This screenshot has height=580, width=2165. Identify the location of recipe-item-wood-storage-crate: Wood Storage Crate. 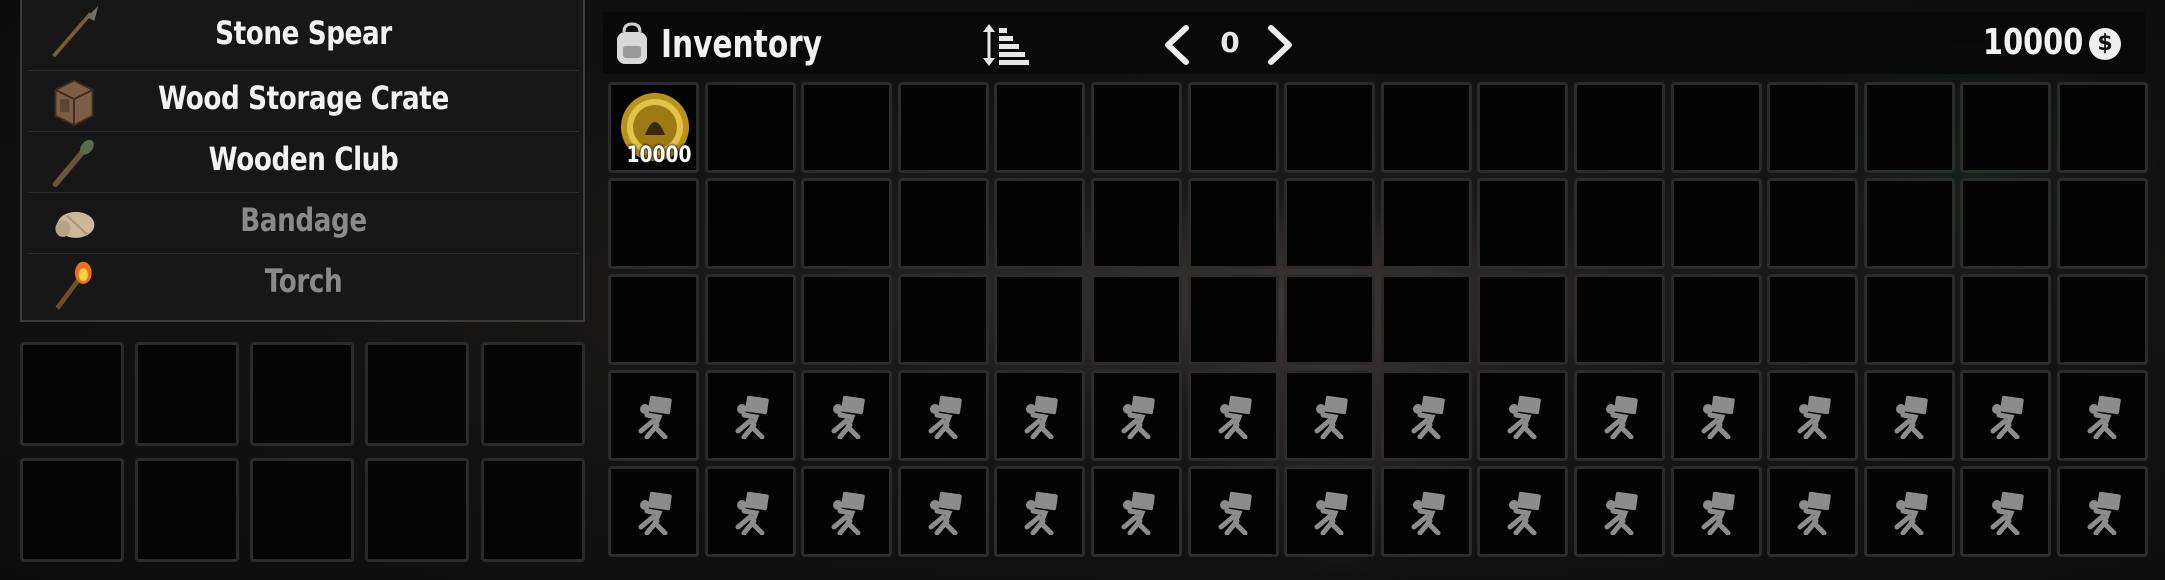
(303, 101).